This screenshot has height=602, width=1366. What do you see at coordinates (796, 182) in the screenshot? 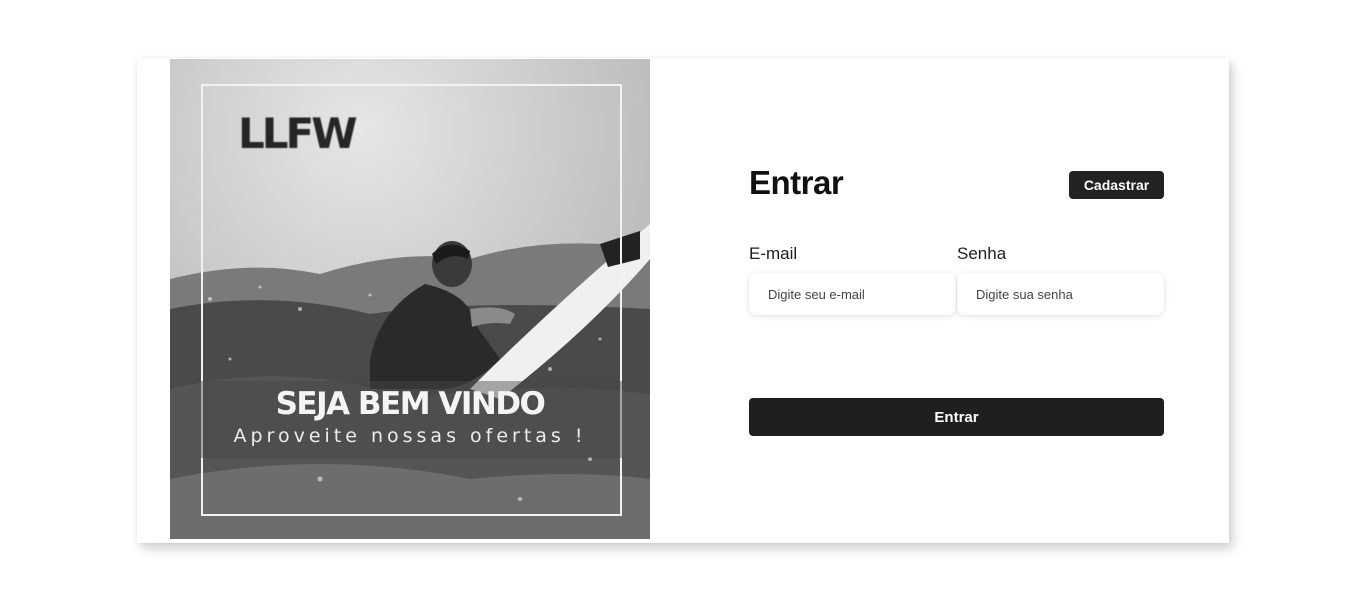
I see `form-title: Entrar` at bounding box center [796, 182].